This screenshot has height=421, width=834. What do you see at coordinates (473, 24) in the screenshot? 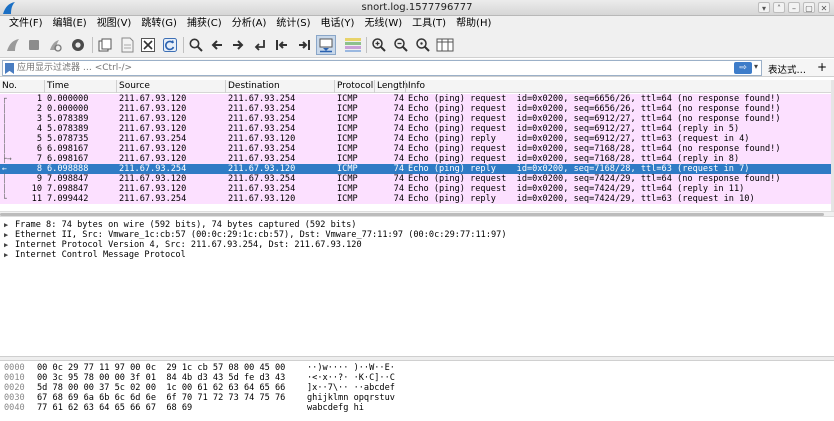
I see `menu-help: 帮助(H)` at bounding box center [473, 24].